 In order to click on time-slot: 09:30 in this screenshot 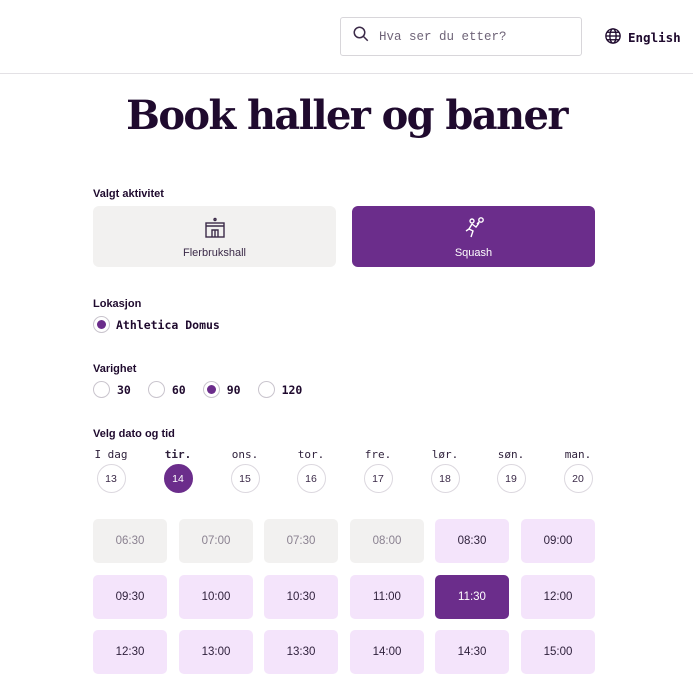, I will do `click(130, 597)`.